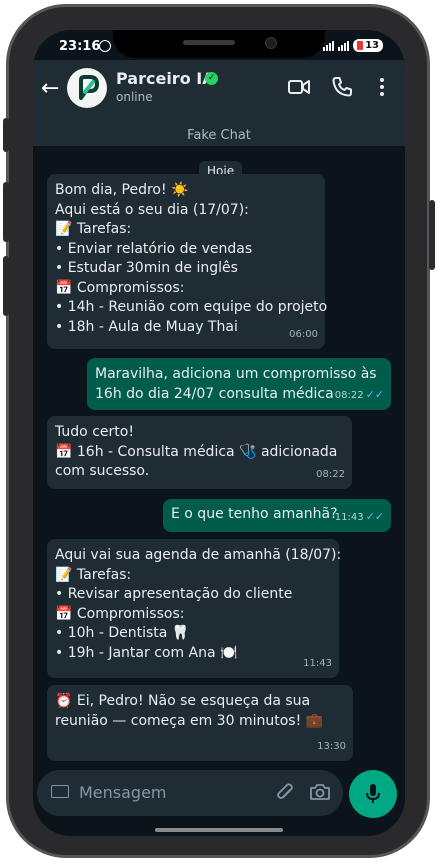 The image size is (438, 863). What do you see at coordinates (209, 42) in the screenshot?
I see `speaker-grille` at bounding box center [209, 42].